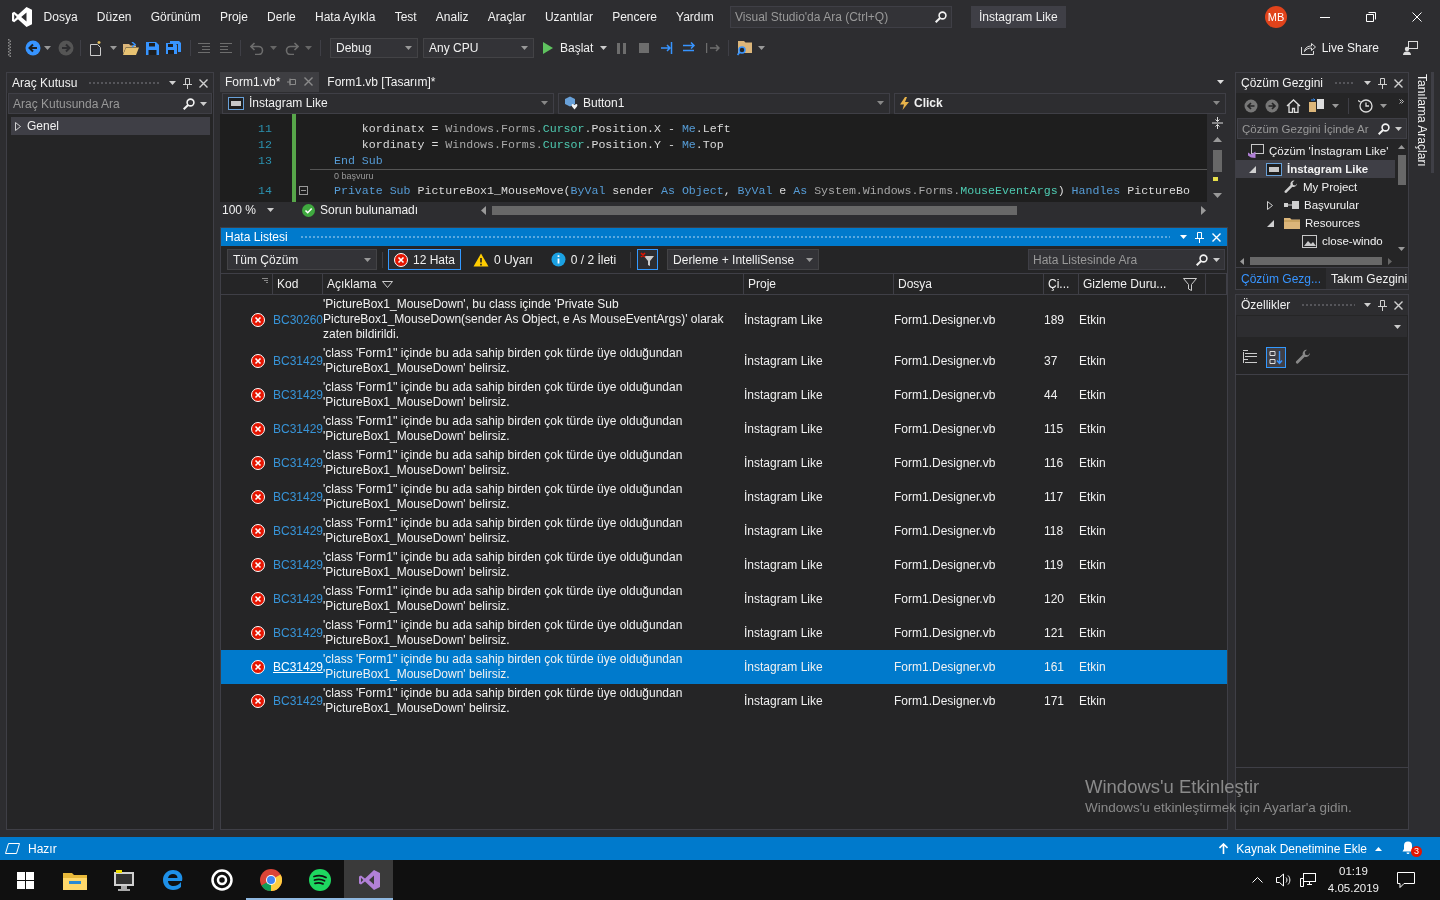  I want to click on open-folder-icon, so click(131, 48).